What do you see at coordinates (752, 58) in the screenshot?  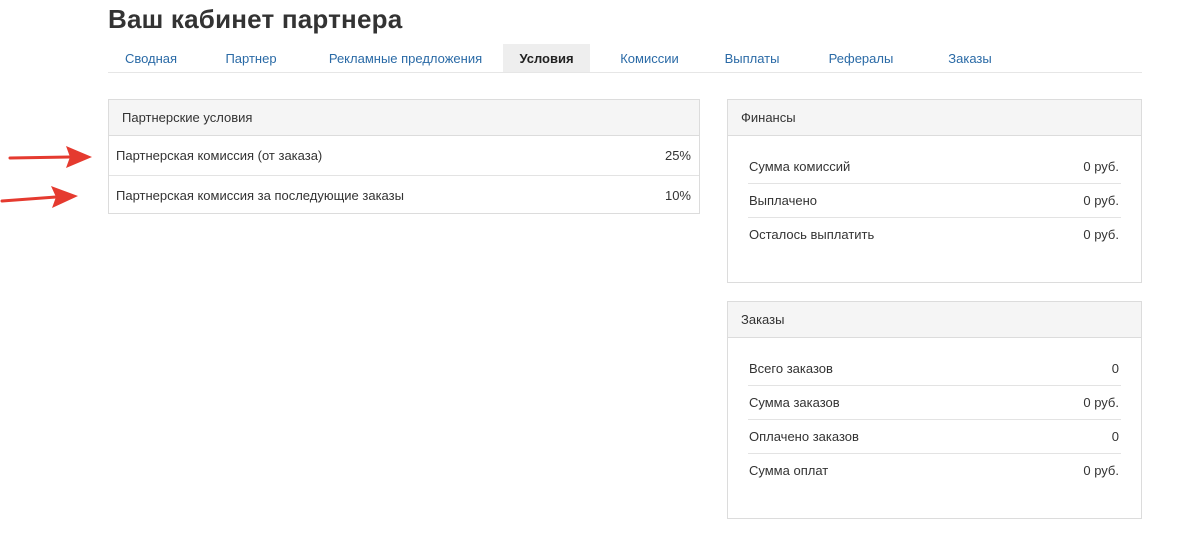 I see `tab-payouts: Выплаты` at bounding box center [752, 58].